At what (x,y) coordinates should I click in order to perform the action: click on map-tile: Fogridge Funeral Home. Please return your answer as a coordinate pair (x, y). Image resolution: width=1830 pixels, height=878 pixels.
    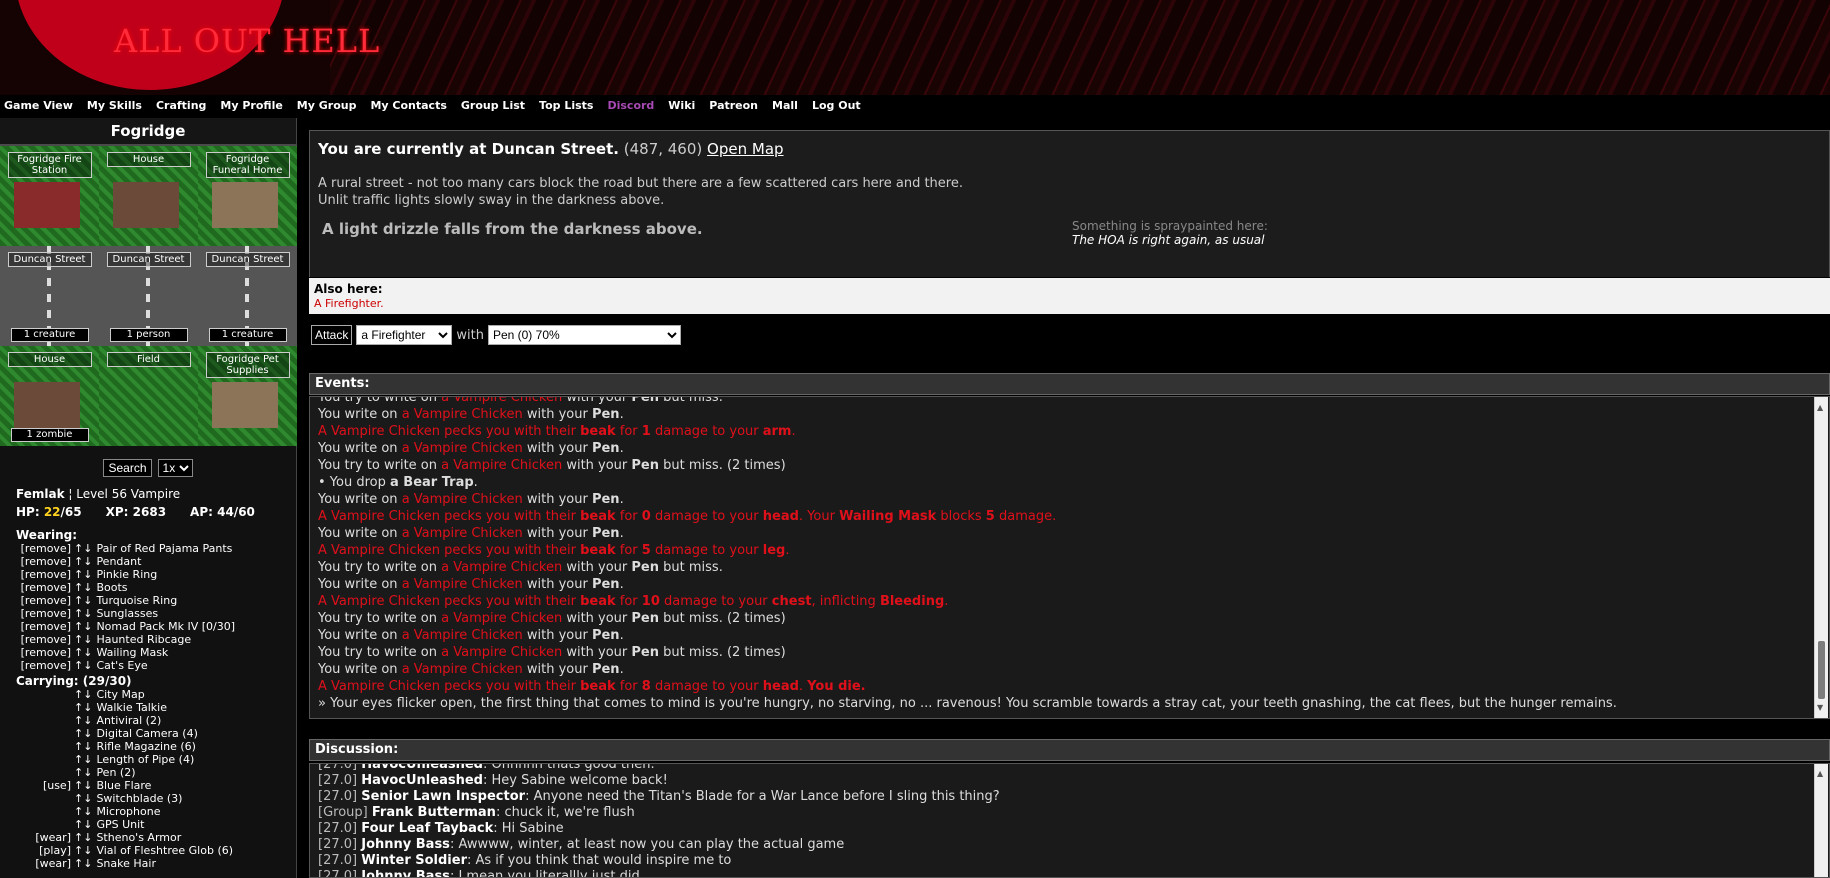
    Looking at the image, I should click on (247, 196).